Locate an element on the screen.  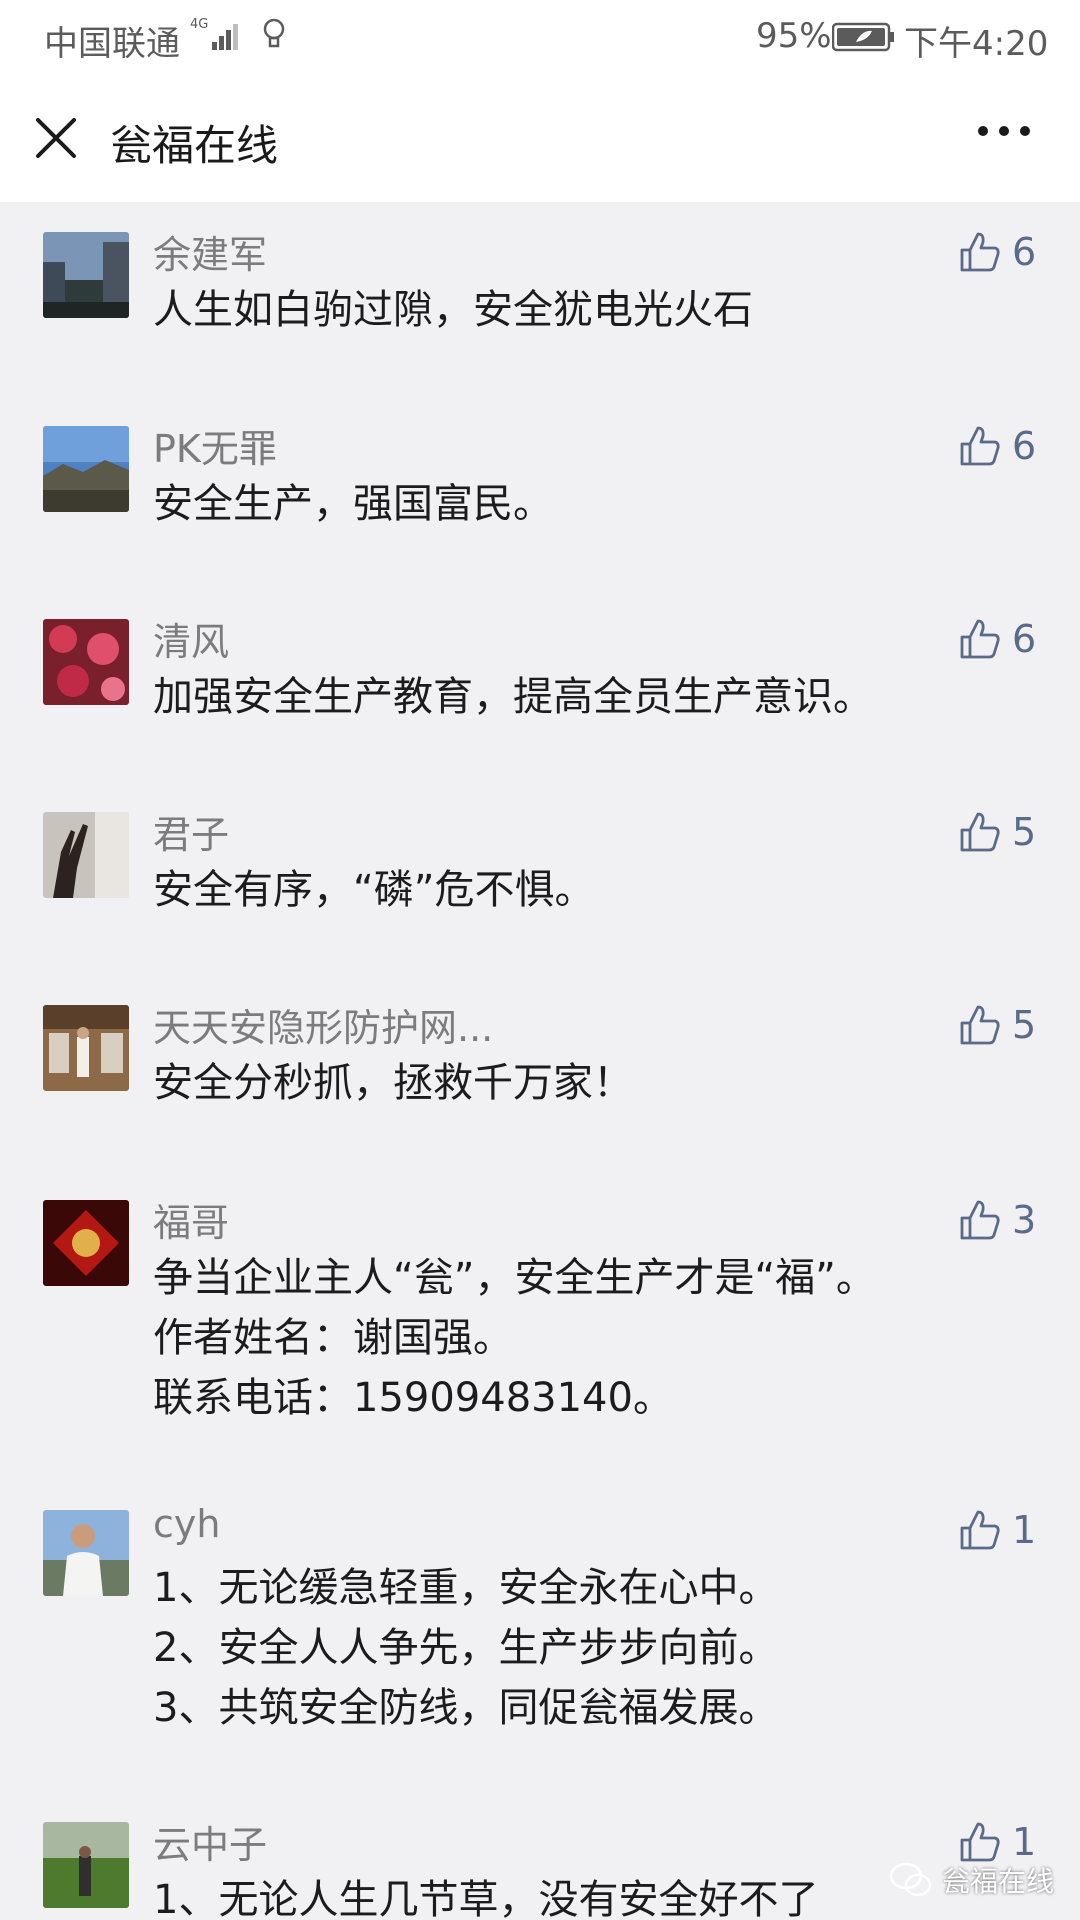
network-type: 4G is located at coordinates (199, 24).